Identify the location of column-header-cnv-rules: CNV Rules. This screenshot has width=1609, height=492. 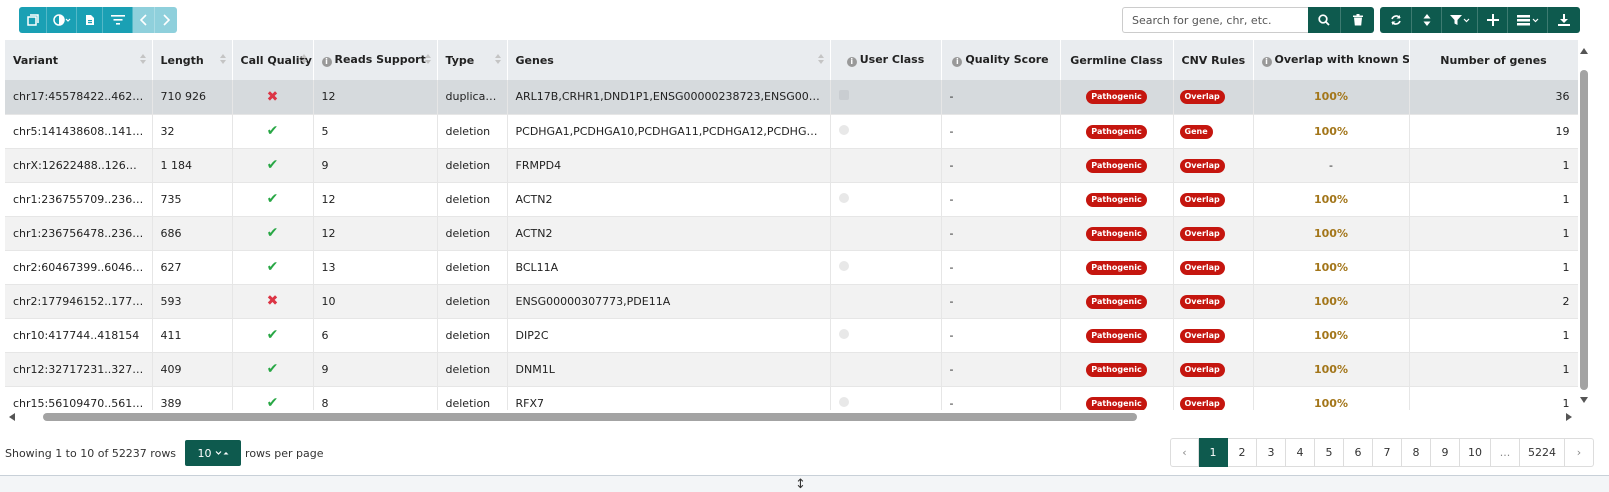
(1213, 60).